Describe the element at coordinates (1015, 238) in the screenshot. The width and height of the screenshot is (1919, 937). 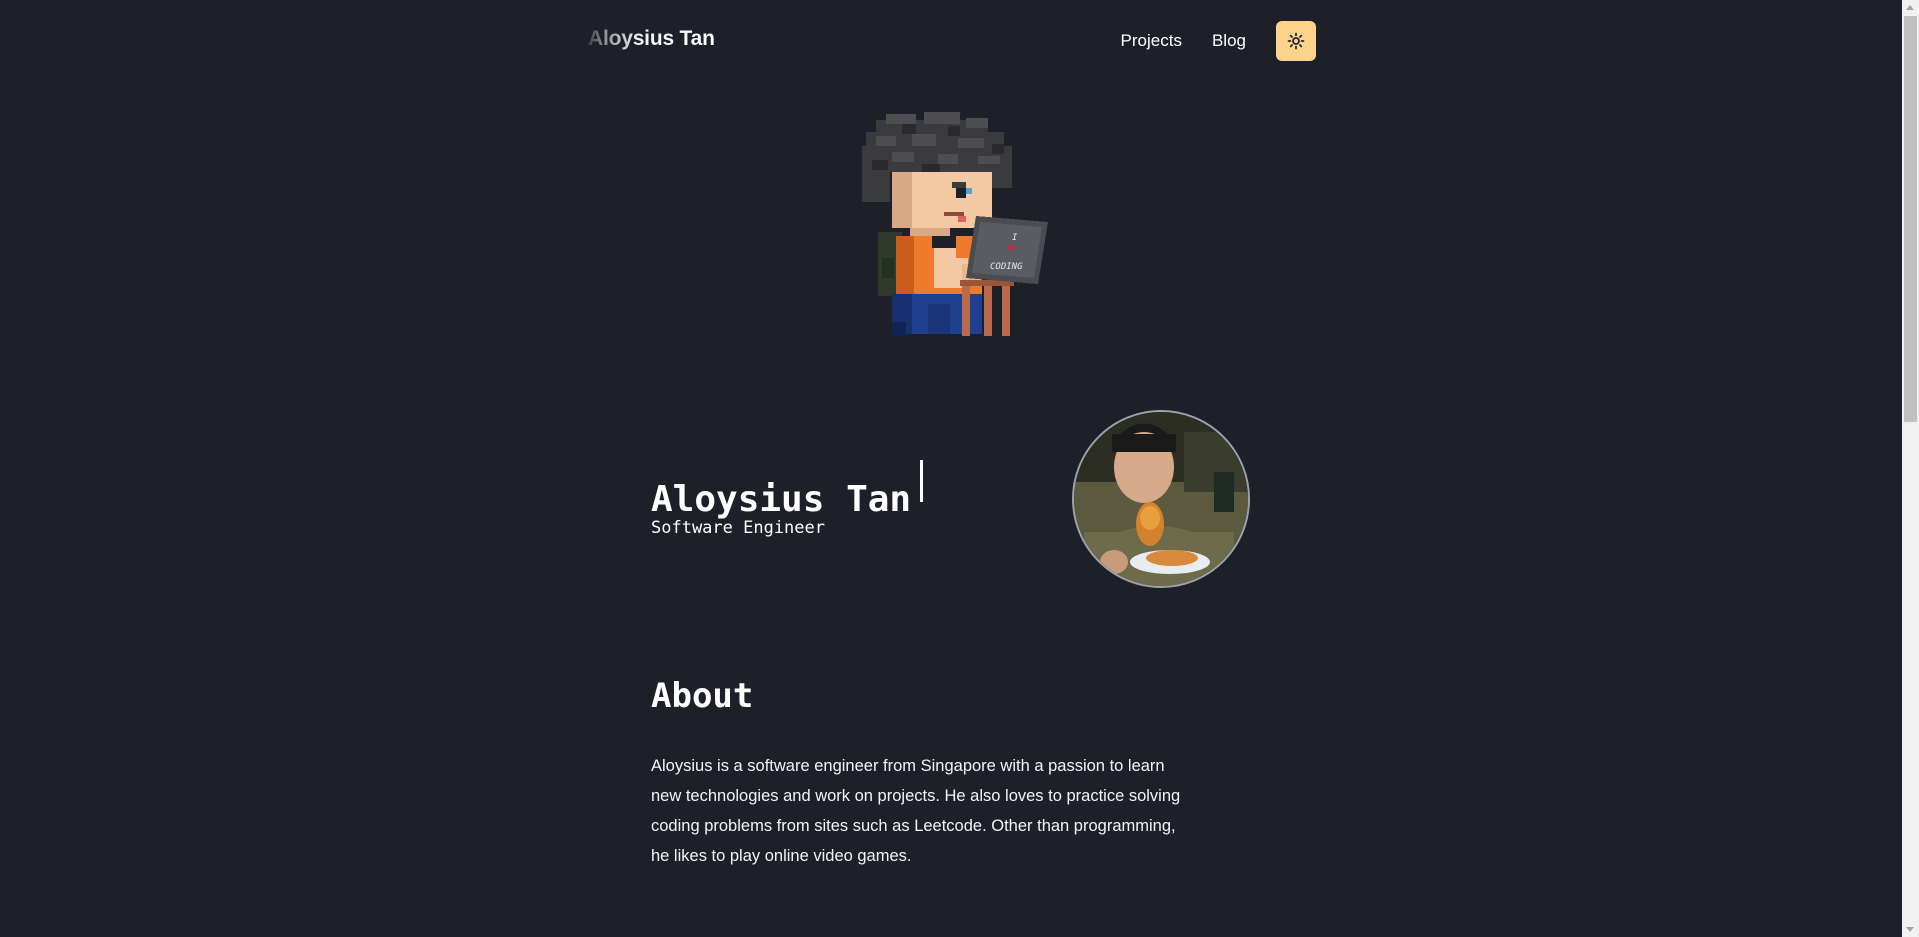
I see `laptop-sticker-text-1: I` at that location.